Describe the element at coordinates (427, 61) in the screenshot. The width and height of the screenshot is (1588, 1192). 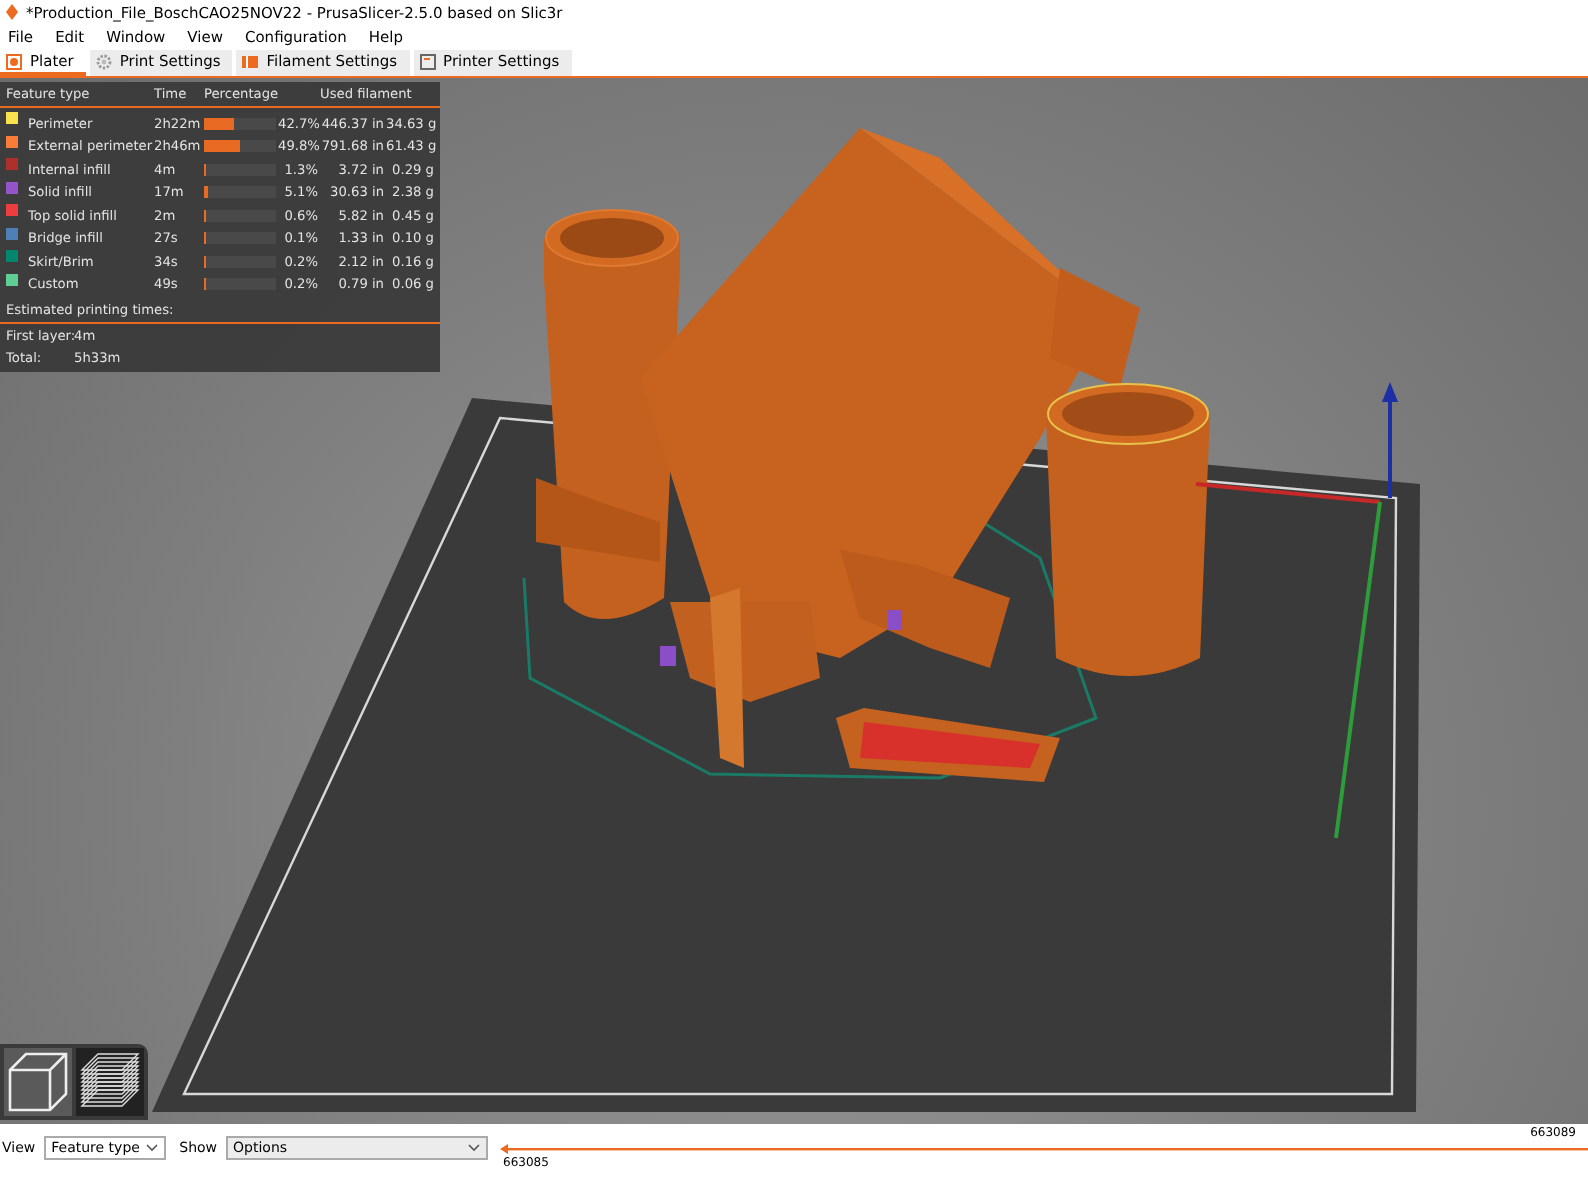
I see `printer-icon` at that location.